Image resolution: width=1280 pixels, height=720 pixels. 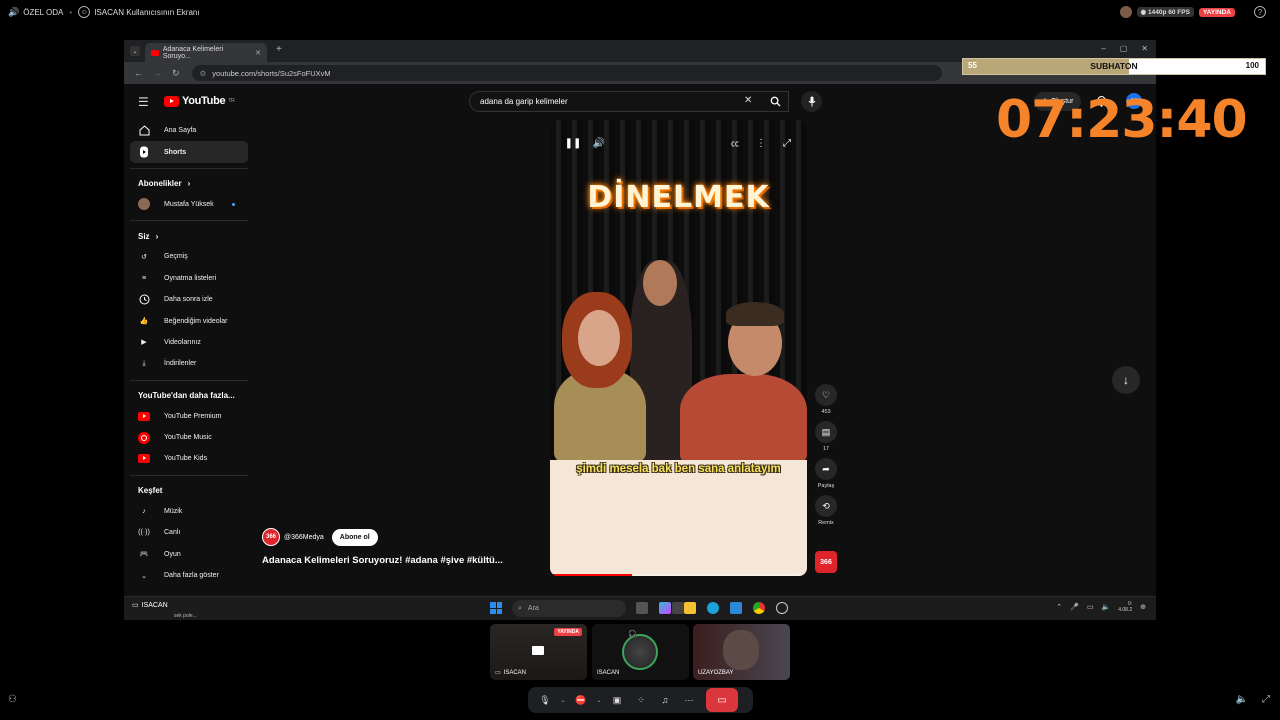 I want to click on reload-icon: ↻, so click(x=176, y=73).